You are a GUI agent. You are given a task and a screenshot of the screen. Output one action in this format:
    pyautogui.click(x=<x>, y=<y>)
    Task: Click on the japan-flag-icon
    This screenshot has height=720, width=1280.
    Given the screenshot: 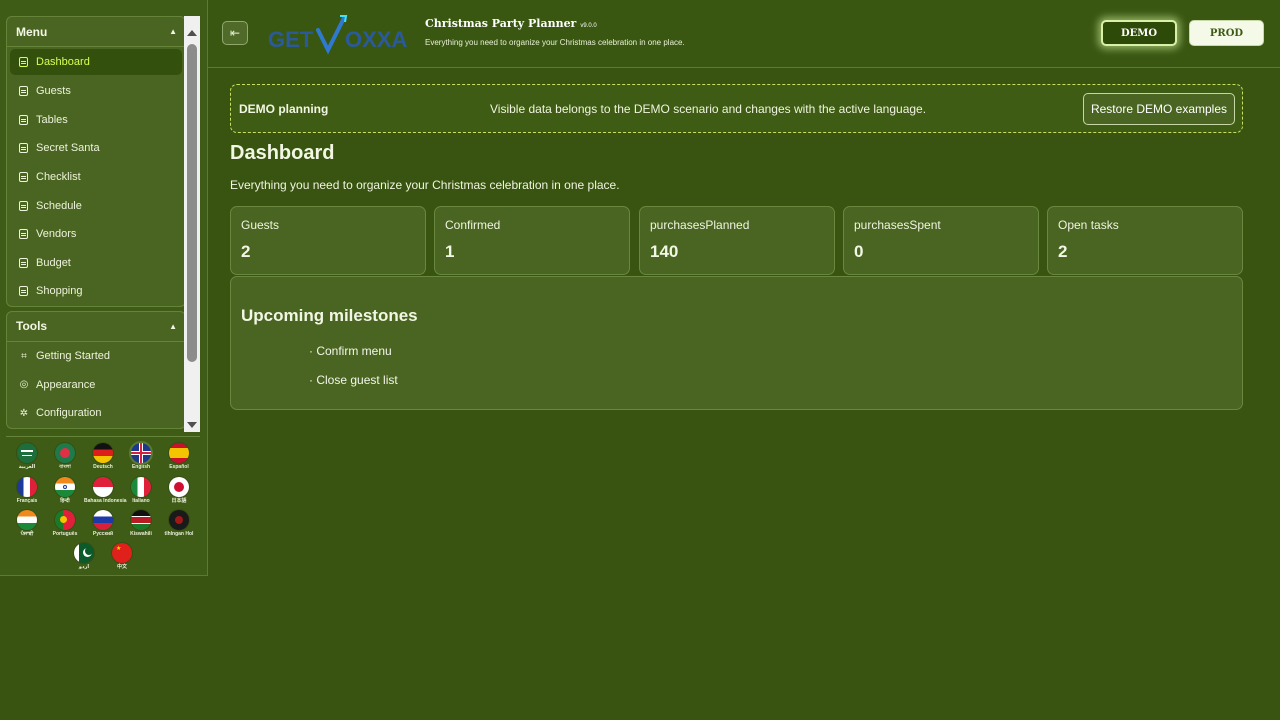 What is the action you would take?
    pyautogui.click(x=179, y=487)
    